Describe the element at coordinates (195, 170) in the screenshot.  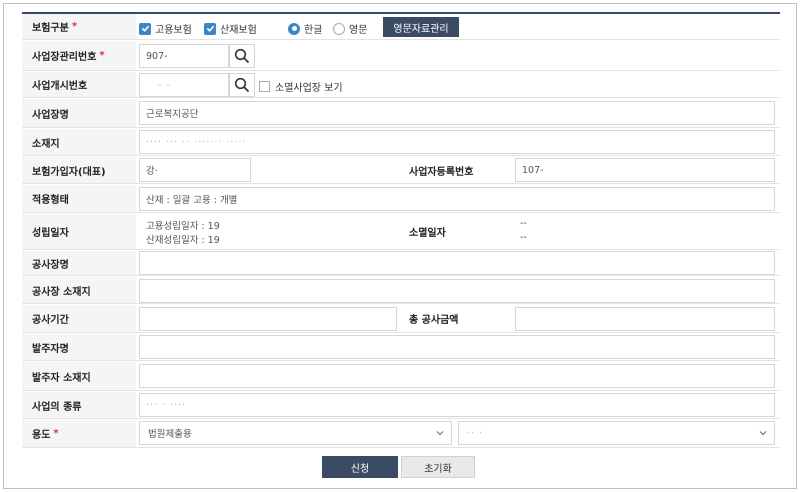
I see `representative-field: 강·` at that location.